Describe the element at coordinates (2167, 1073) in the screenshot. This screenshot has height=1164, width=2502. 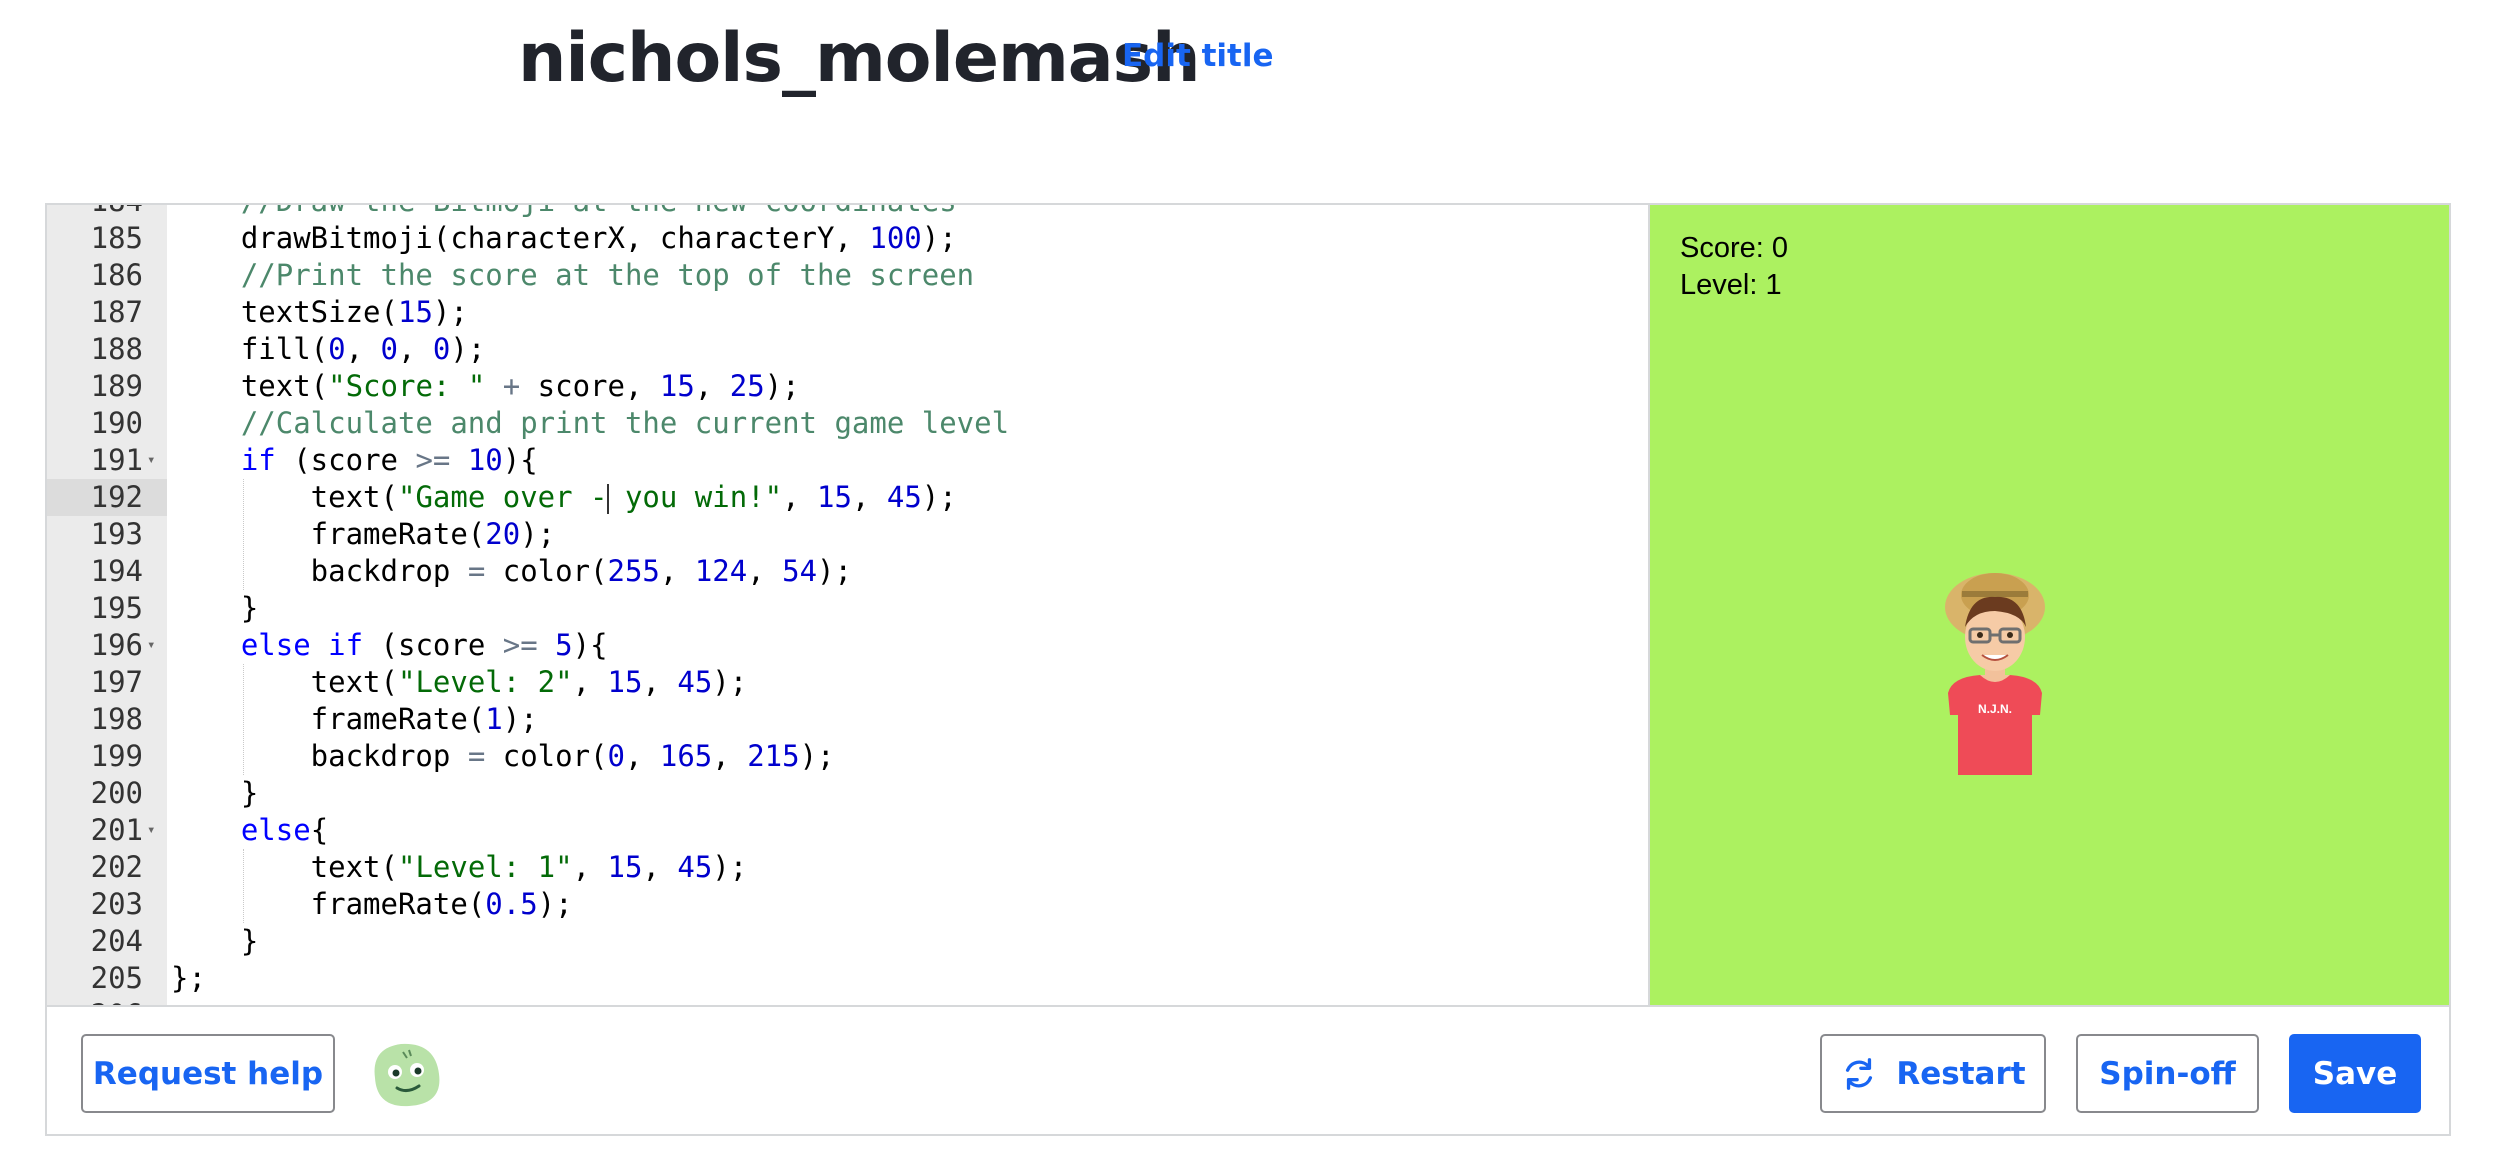
I see `spin-off-button: Spin-off` at that location.